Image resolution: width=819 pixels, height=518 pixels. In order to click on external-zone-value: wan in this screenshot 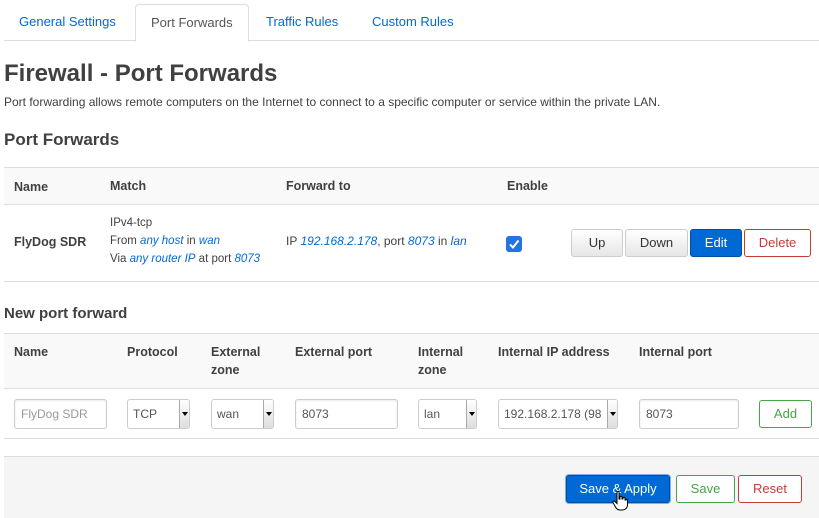, I will do `click(228, 414)`.